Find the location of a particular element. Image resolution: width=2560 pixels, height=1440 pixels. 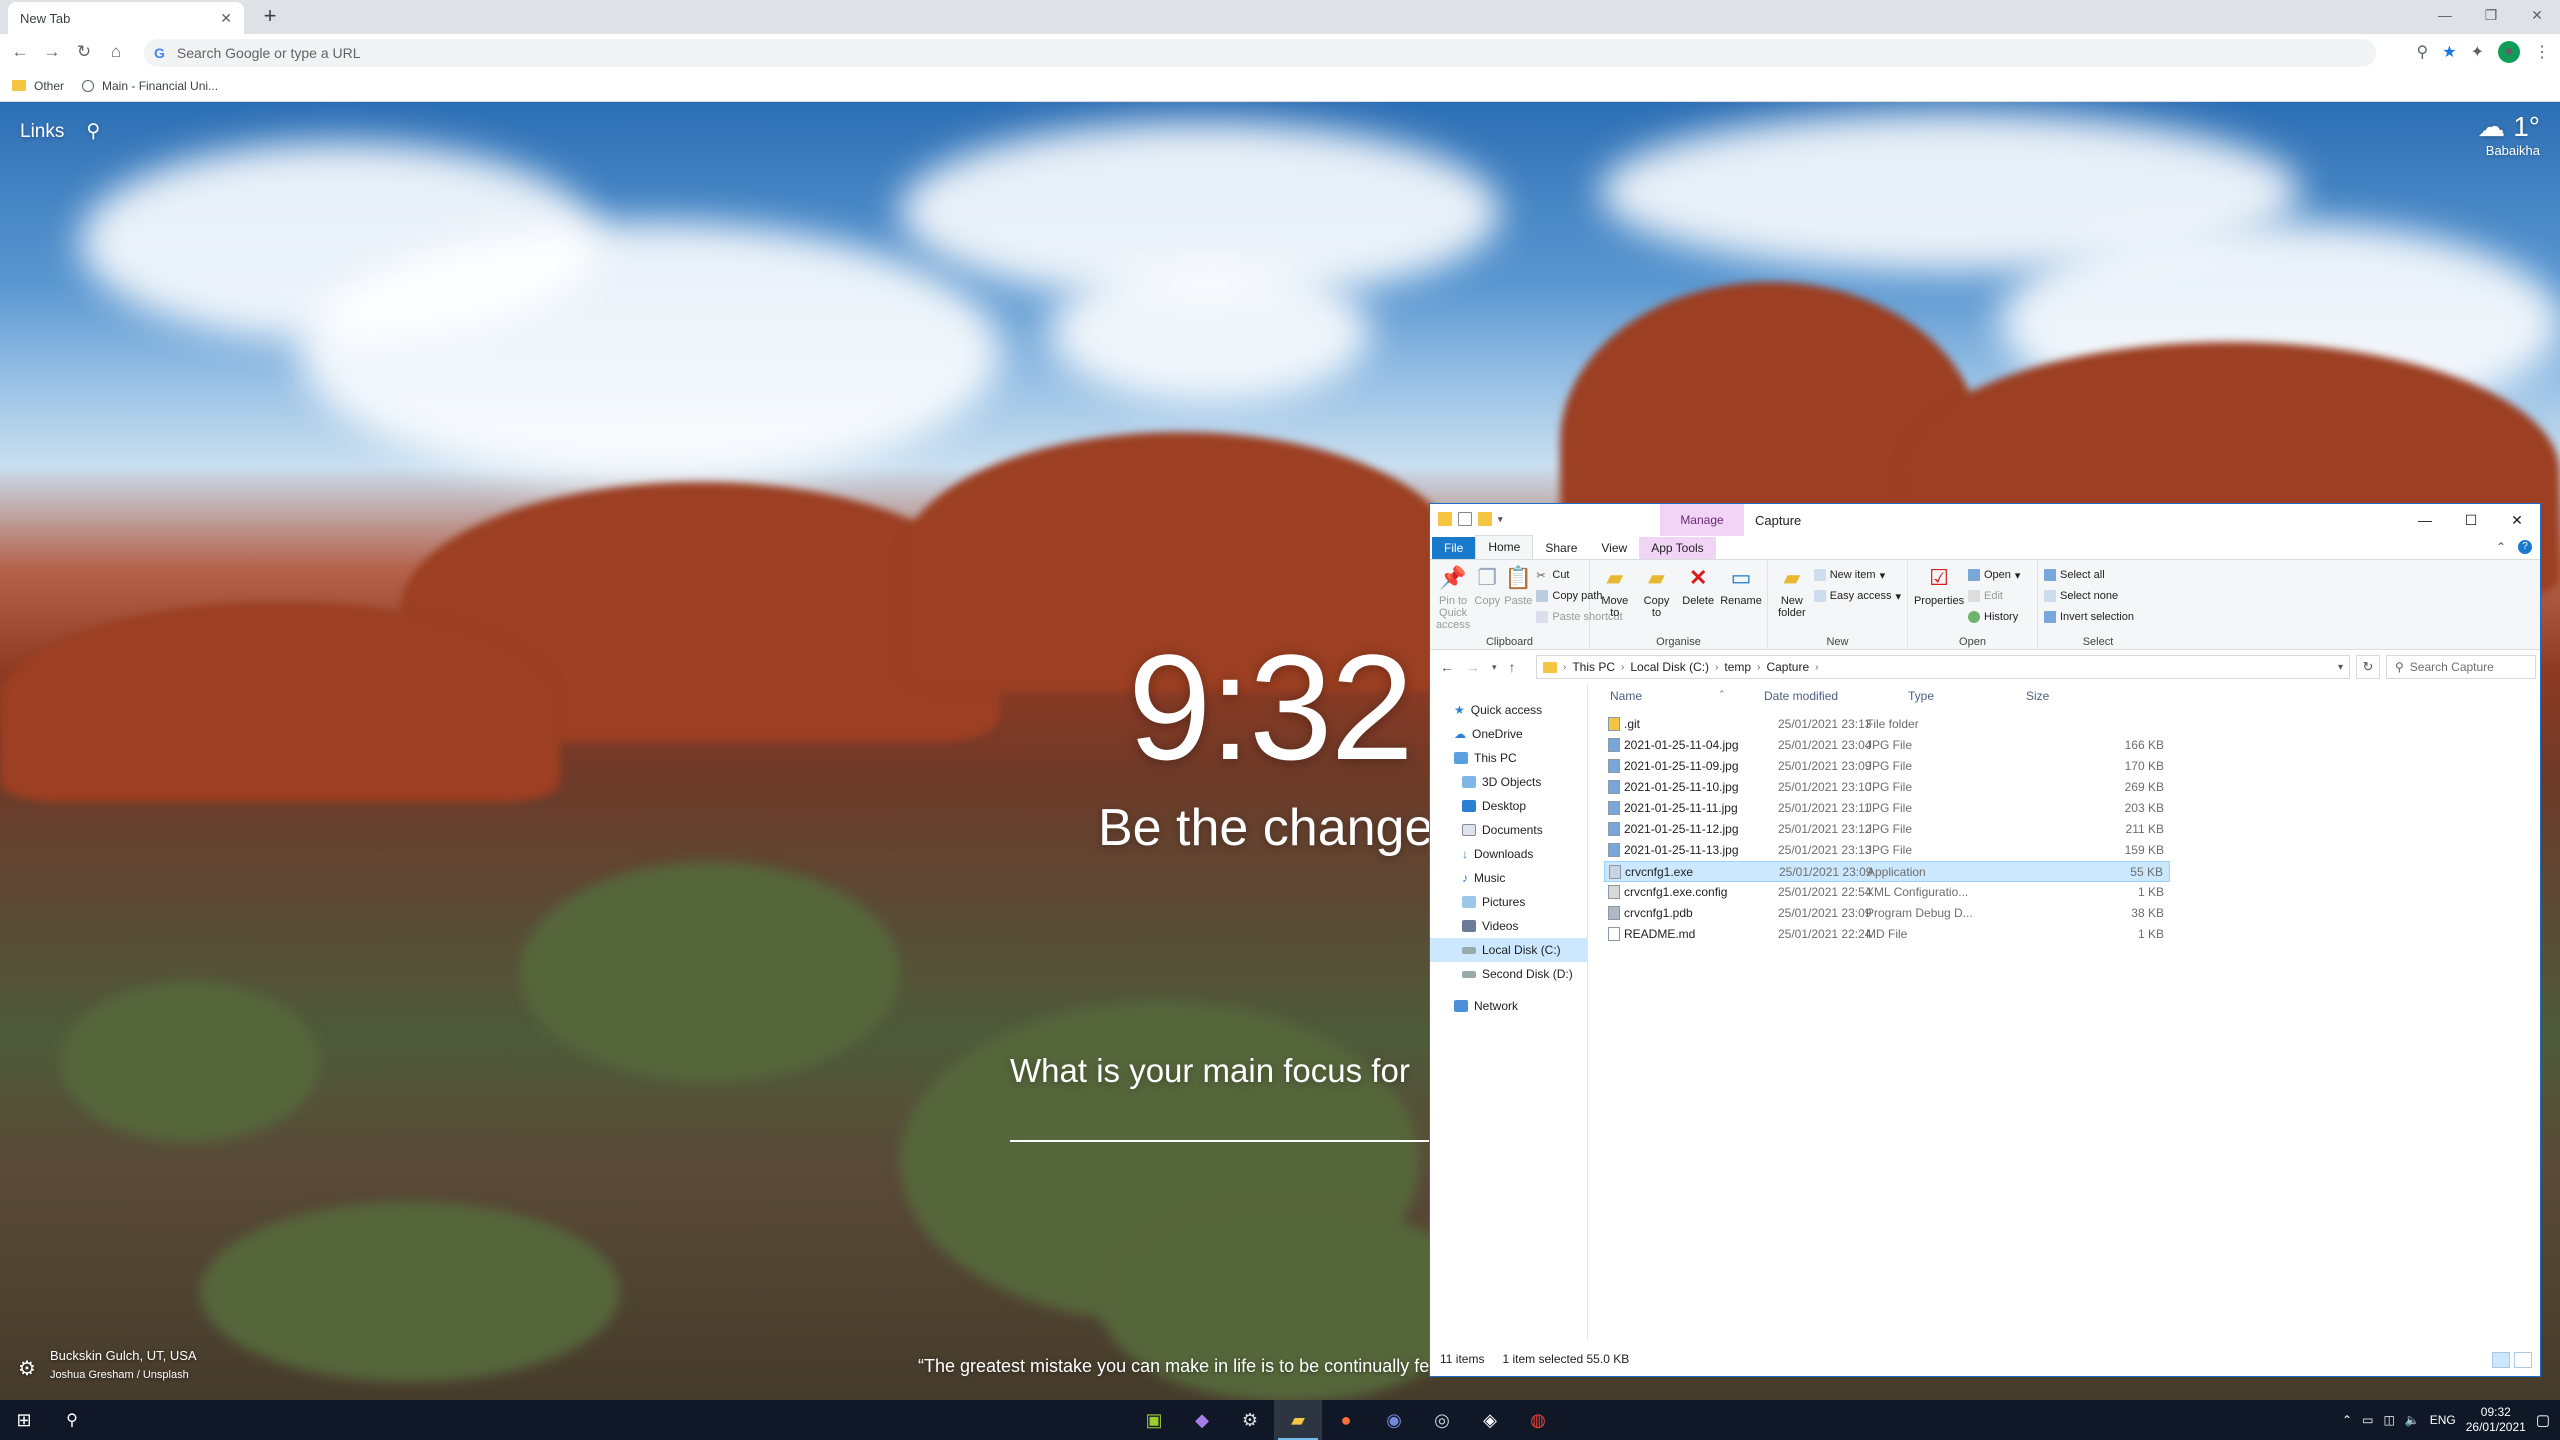

extensions-icon: ✦ is located at coordinates (2477, 52).